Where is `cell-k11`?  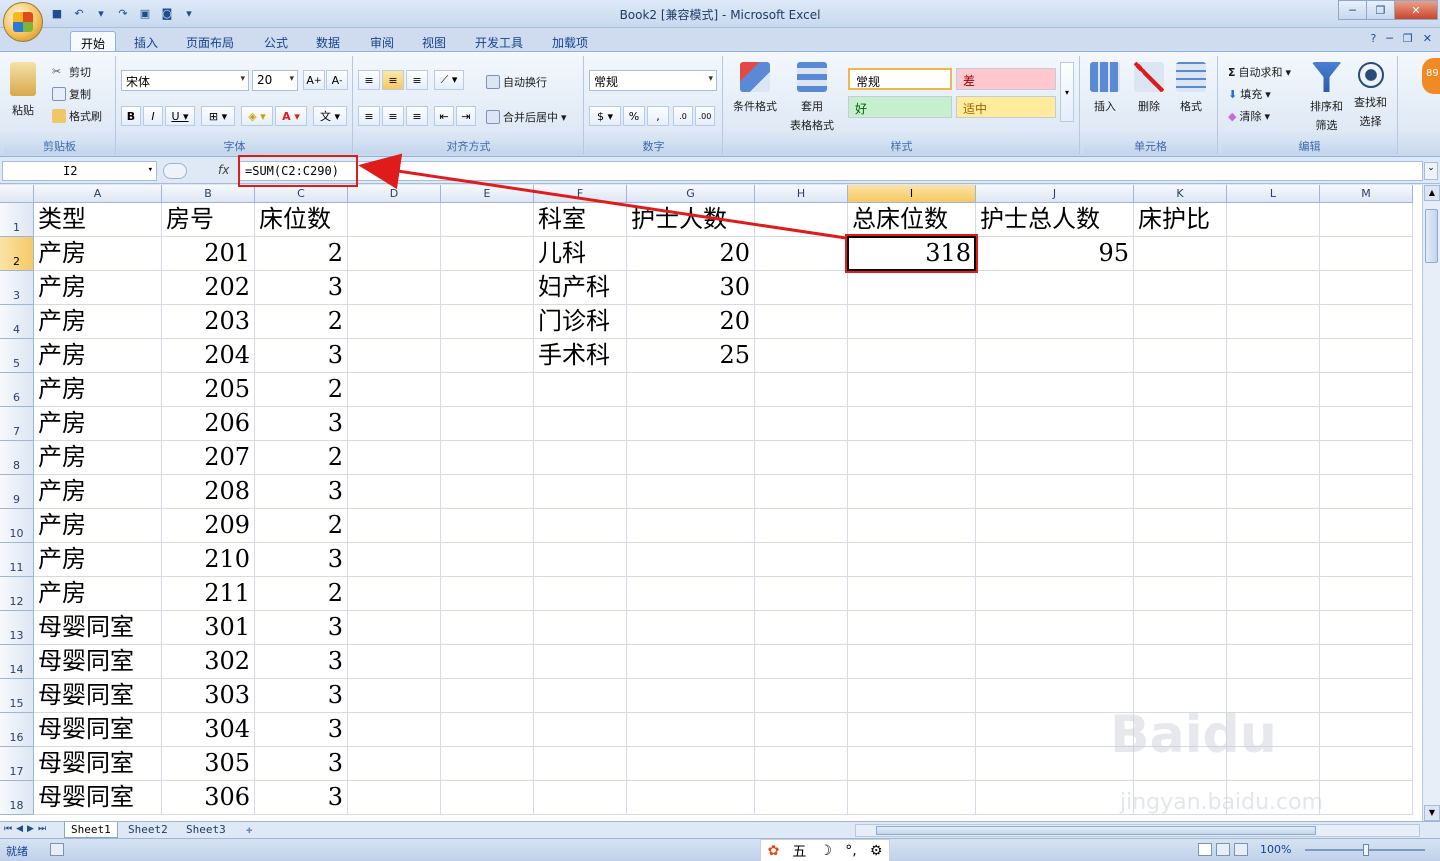
cell-k11 is located at coordinates (1180, 560).